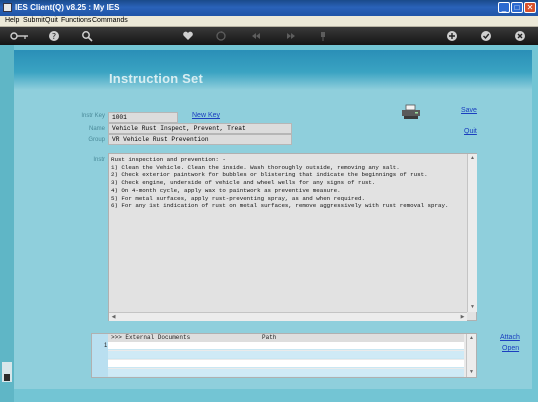 The height and width of the screenshot is (402, 538). Describe the element at coordinates (323, 36) in the screenshot. I see `pin-icon` at that location.